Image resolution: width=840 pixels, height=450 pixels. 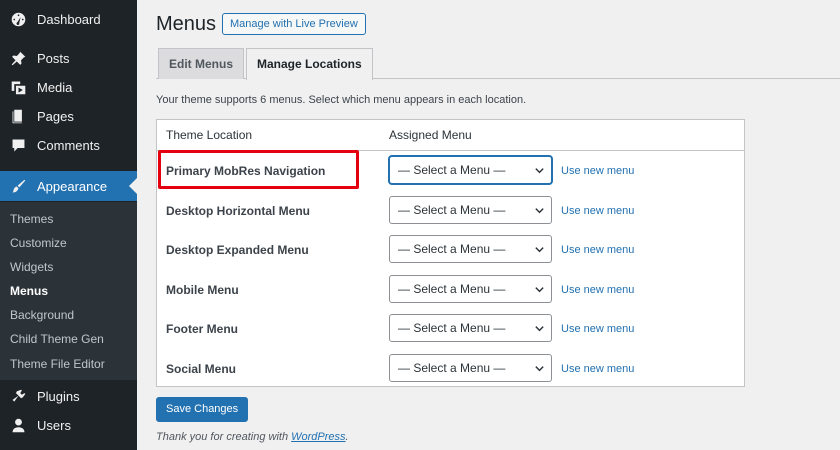 What do you see at coordinates (18, 117) in the screenshot?
I see `pages-icon` at bounding box center [18, 117].